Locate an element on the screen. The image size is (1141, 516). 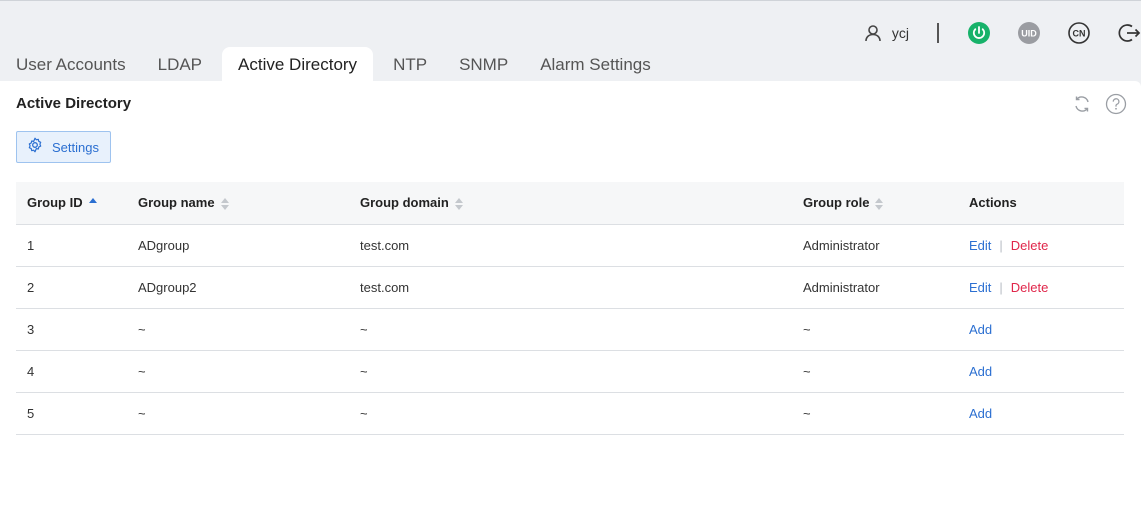
column-header-group-domain: Group domain is located at coordinates (570, 203).